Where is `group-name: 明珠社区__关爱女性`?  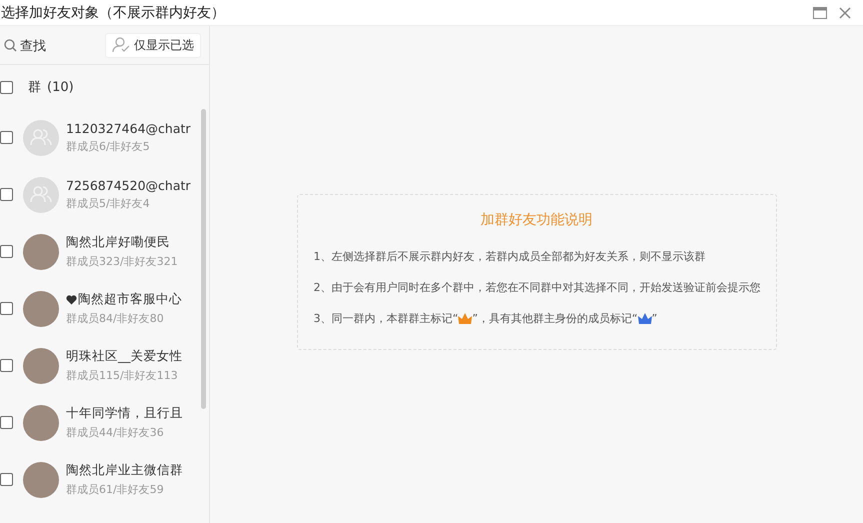
group-name: 明珠社区__关爱女性 is located at coordinates (124, 356).